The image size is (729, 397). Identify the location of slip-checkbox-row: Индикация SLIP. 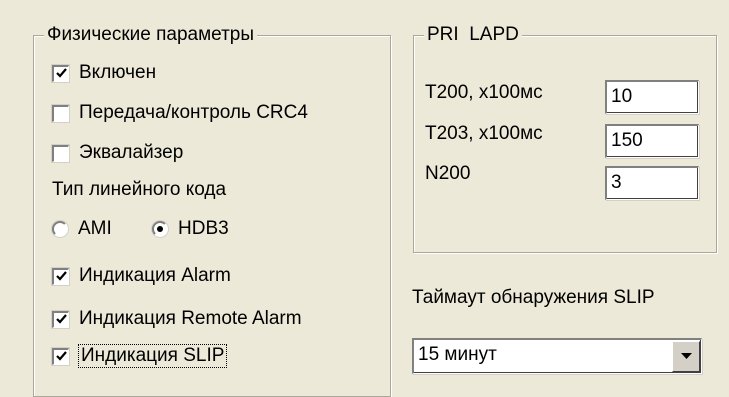
(140, 356).